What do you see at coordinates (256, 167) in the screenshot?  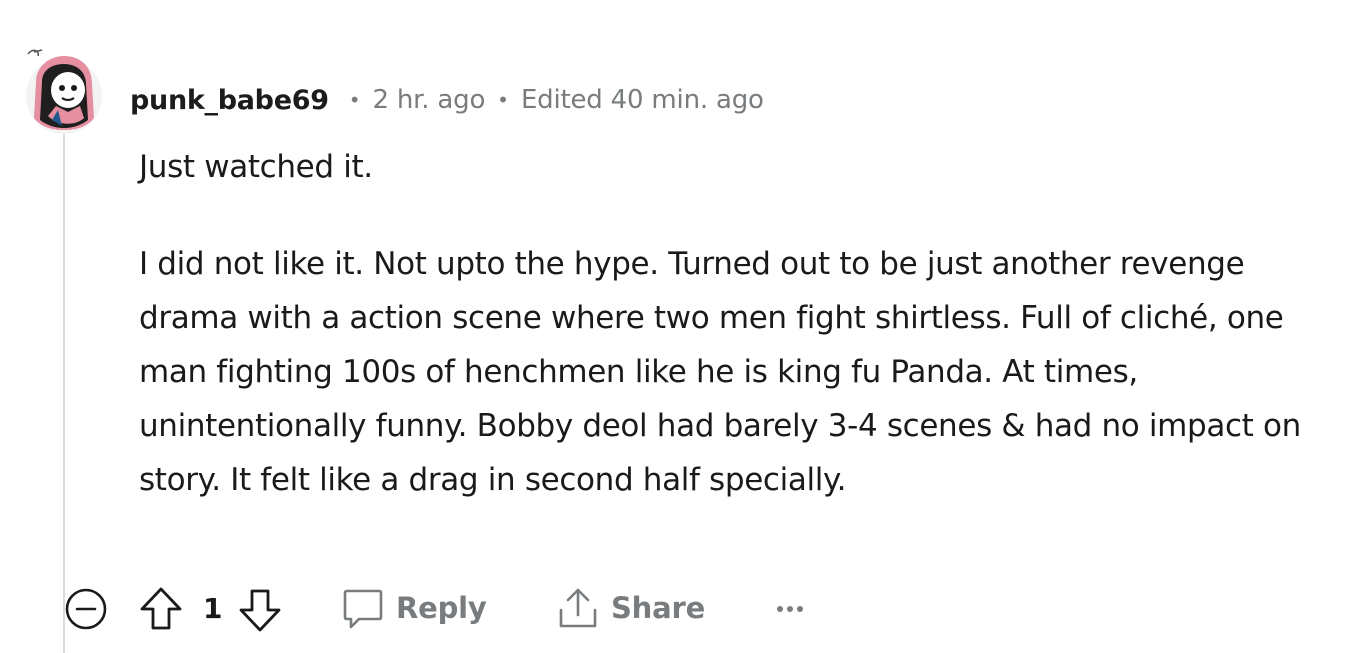 I see `comment-paragraph: Just watched it.` at bounding box center [256, 167].